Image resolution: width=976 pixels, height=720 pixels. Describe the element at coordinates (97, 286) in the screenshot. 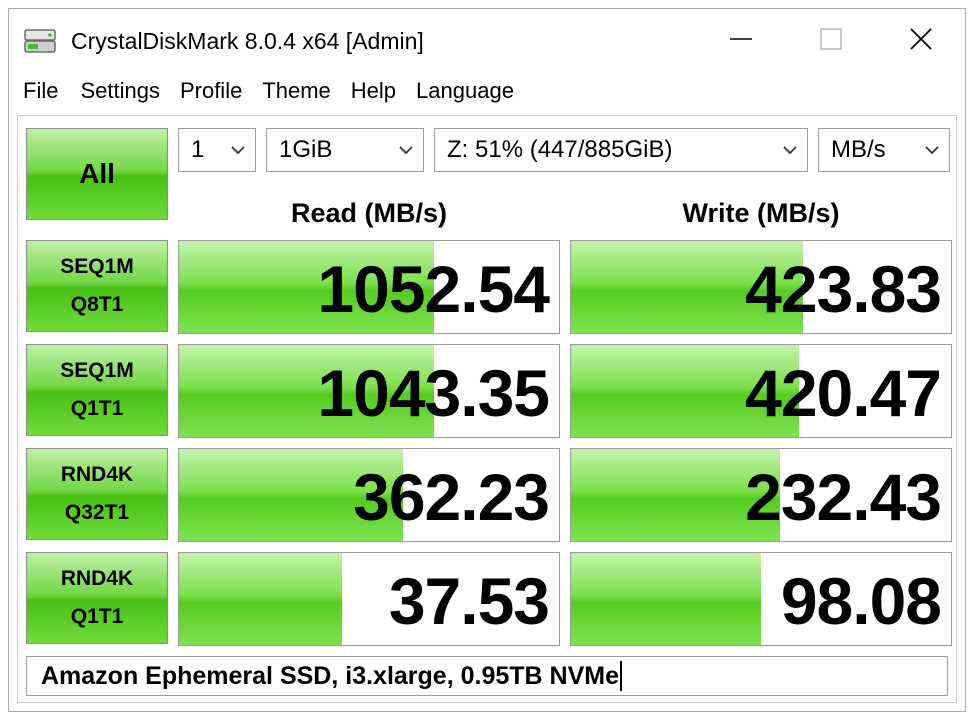

I see `test-button: SEQ1M Q8T1` at that location.